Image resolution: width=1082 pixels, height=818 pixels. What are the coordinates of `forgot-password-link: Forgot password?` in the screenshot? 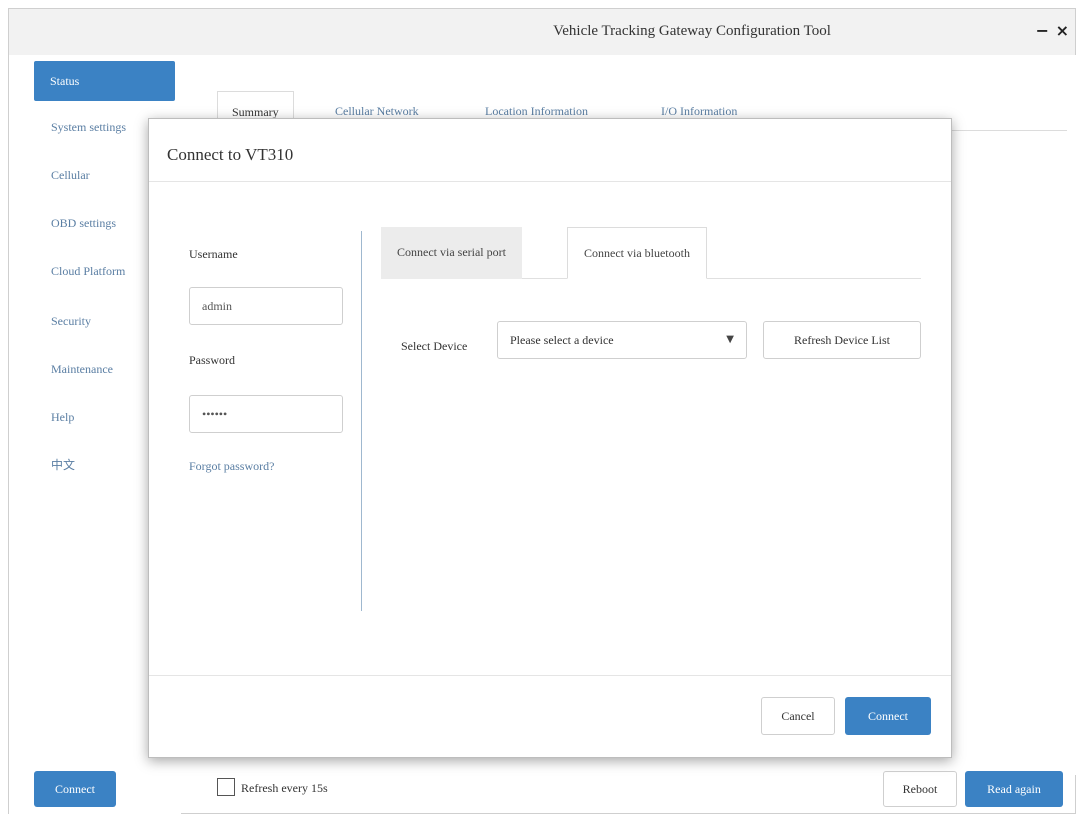 It's located at (231, 466).